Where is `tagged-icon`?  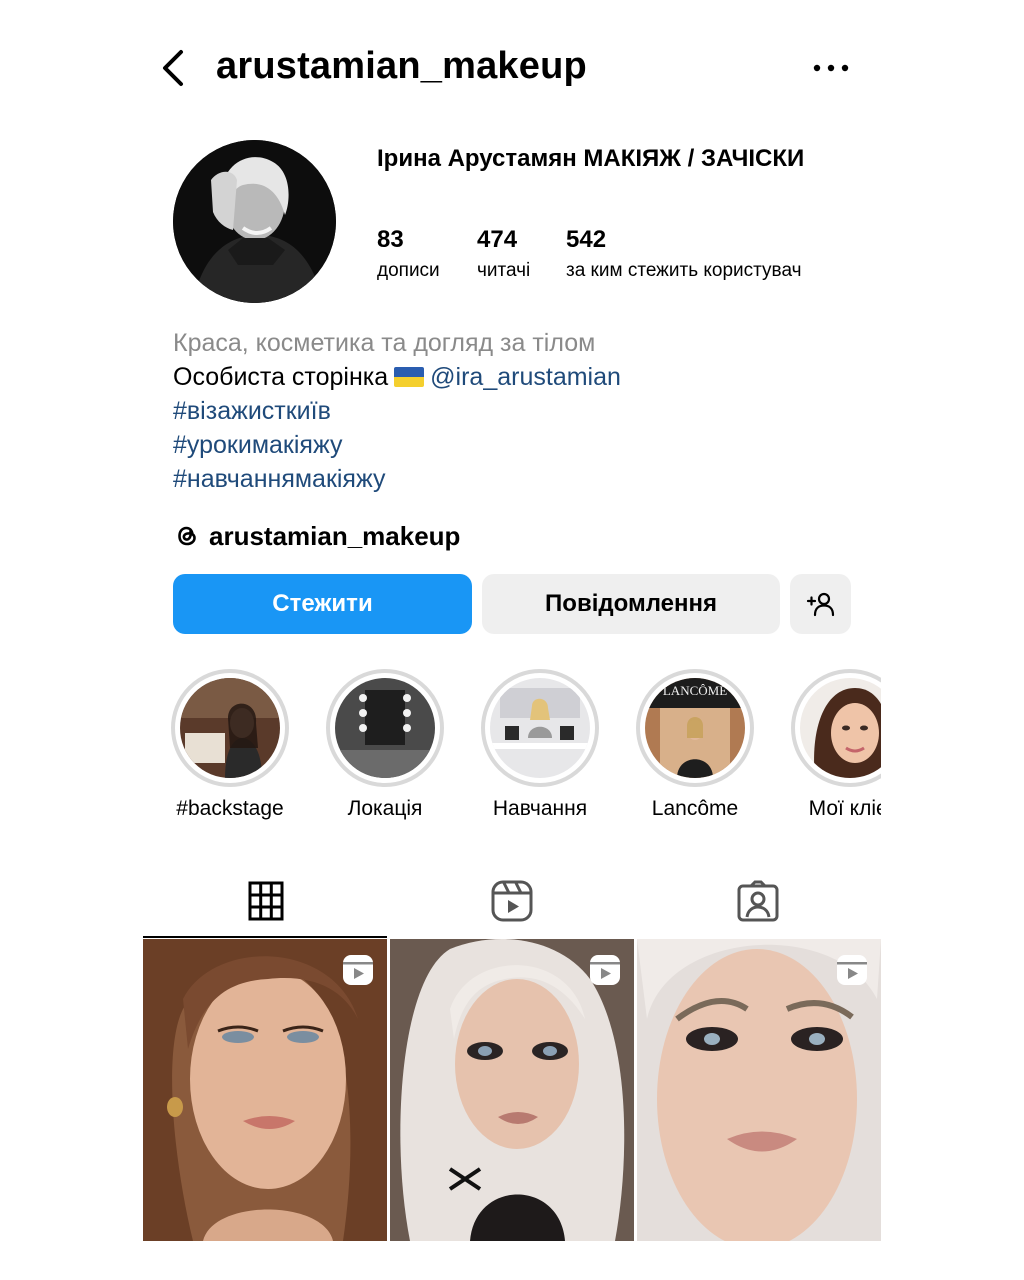
tagged-icon is located at coordinates (758, 901).